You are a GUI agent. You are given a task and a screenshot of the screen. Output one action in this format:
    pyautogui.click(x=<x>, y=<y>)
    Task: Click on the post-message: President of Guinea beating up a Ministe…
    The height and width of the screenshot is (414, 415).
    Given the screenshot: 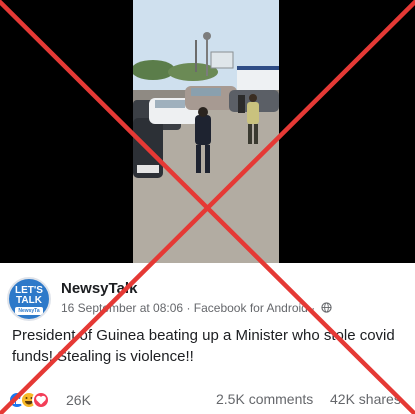 What is the action you would take?
    pyautogui.click(x=203, y=346)
    